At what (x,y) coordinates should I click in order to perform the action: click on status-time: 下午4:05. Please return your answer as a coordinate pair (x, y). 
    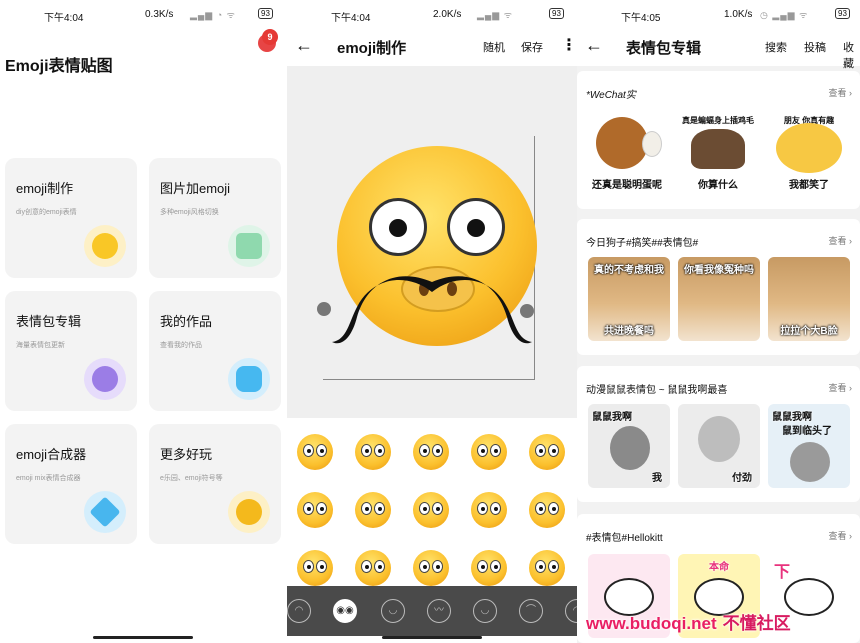
    Looking at the image, I should click on (641, 18).